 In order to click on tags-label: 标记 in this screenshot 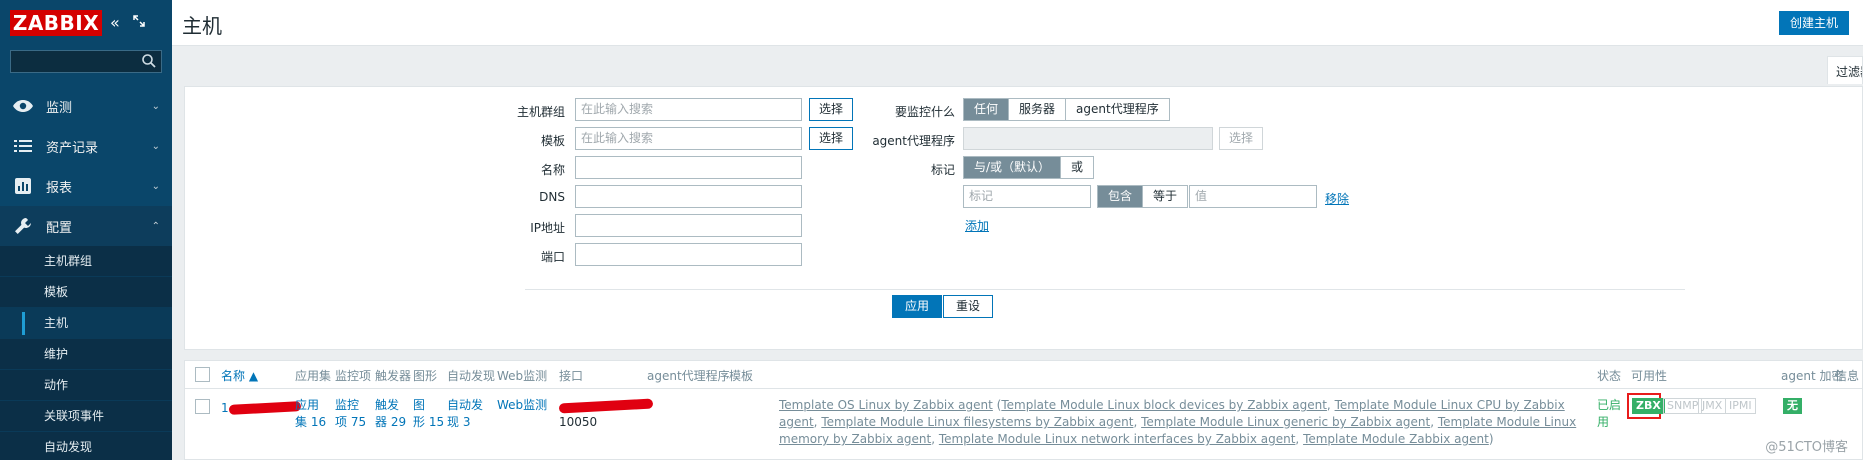, I will do `click(942, 170)`.